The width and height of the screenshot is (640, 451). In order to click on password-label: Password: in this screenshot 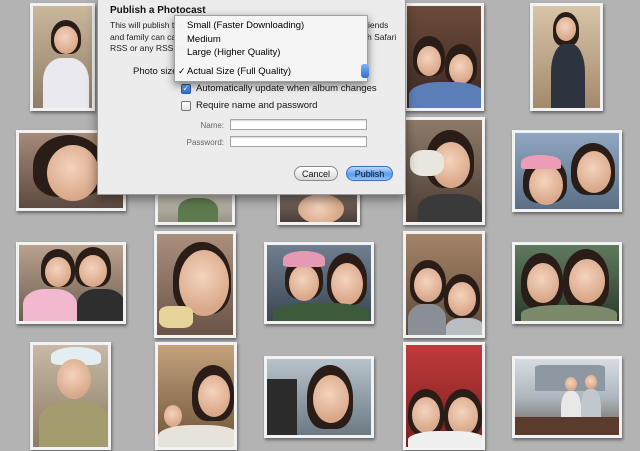, I will do `click(205, 142)`.